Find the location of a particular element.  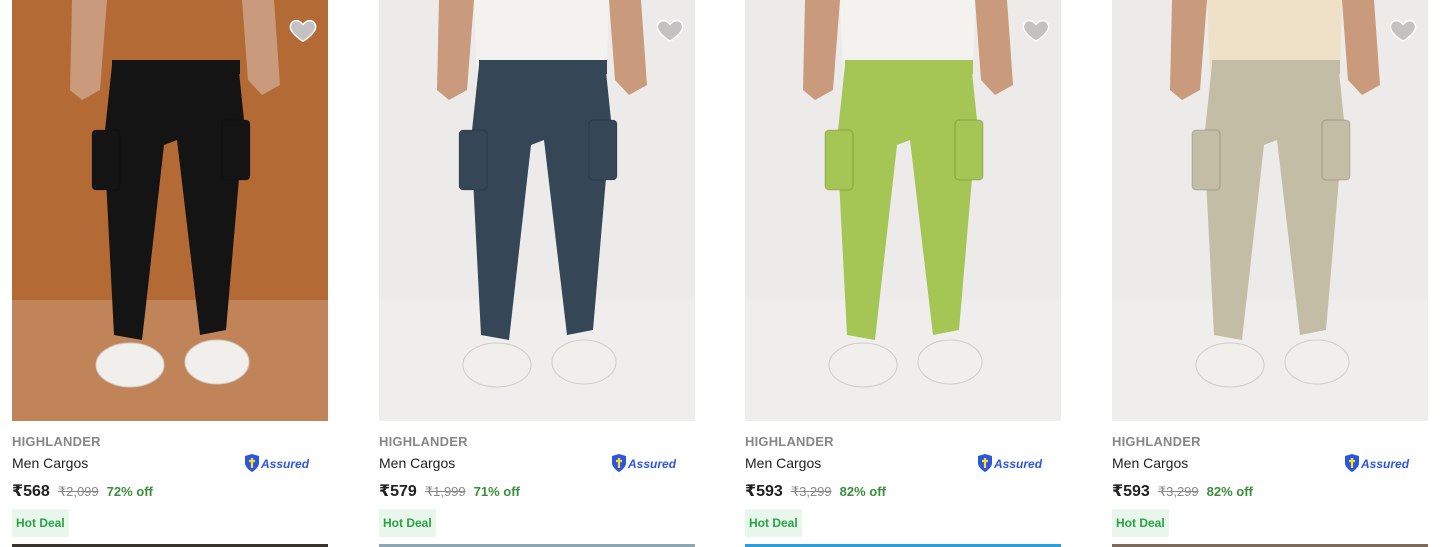

price-row: ₹579 ₹1,999 71% off is located at coordinates (449, 491).